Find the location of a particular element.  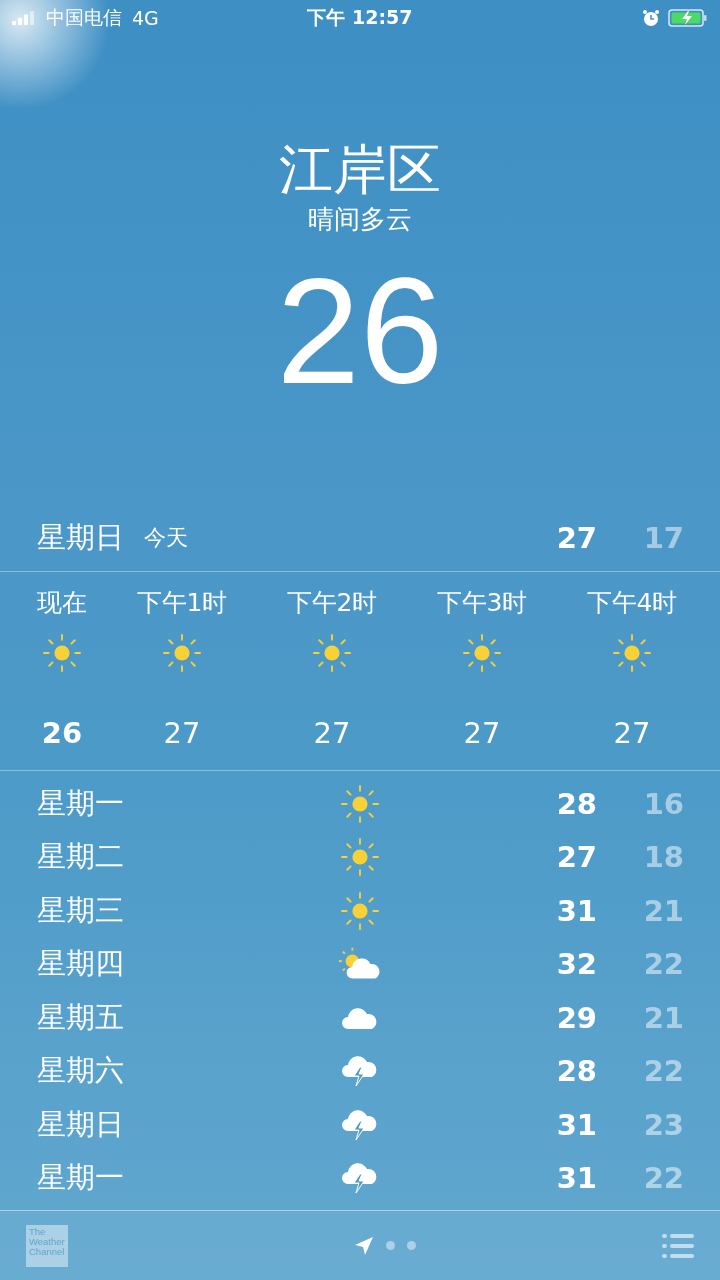

high-temperature: 29 is located at coordinates (576, 1017).